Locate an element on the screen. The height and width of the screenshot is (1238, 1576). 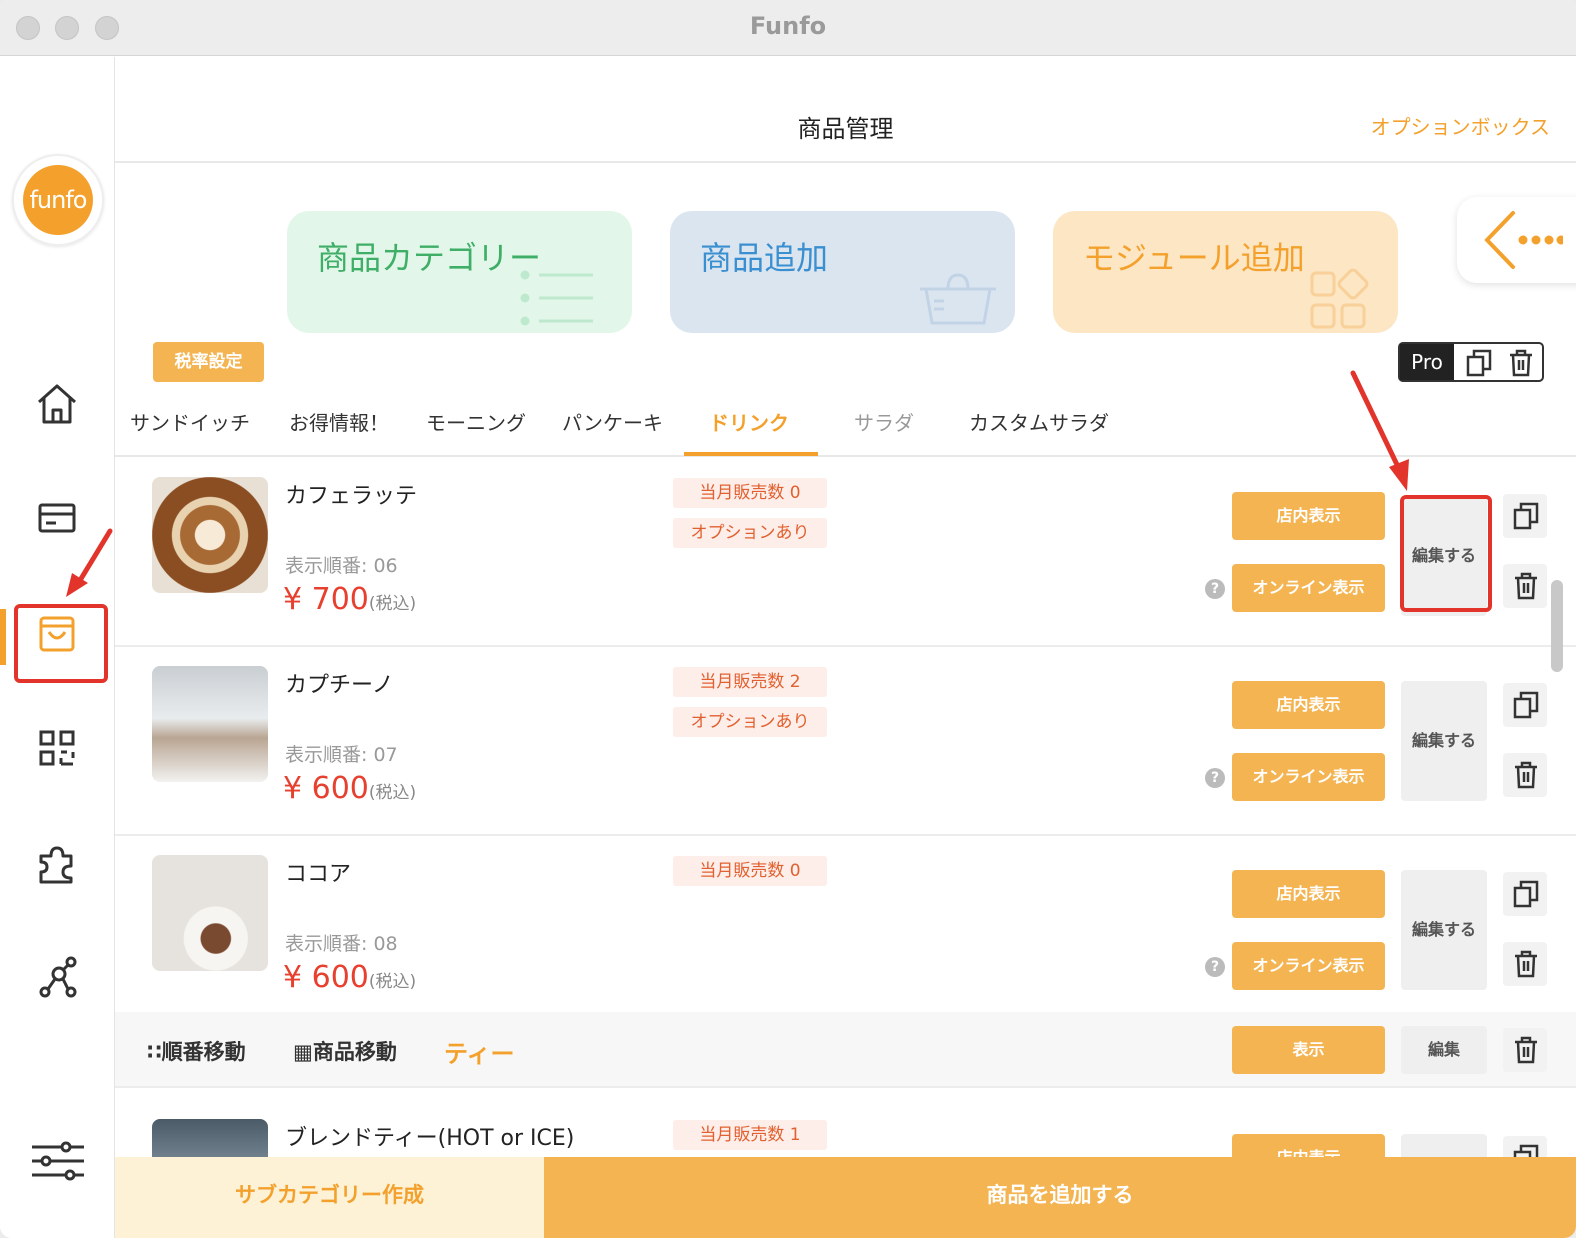
home-icon is located at coordinates (57, 404).